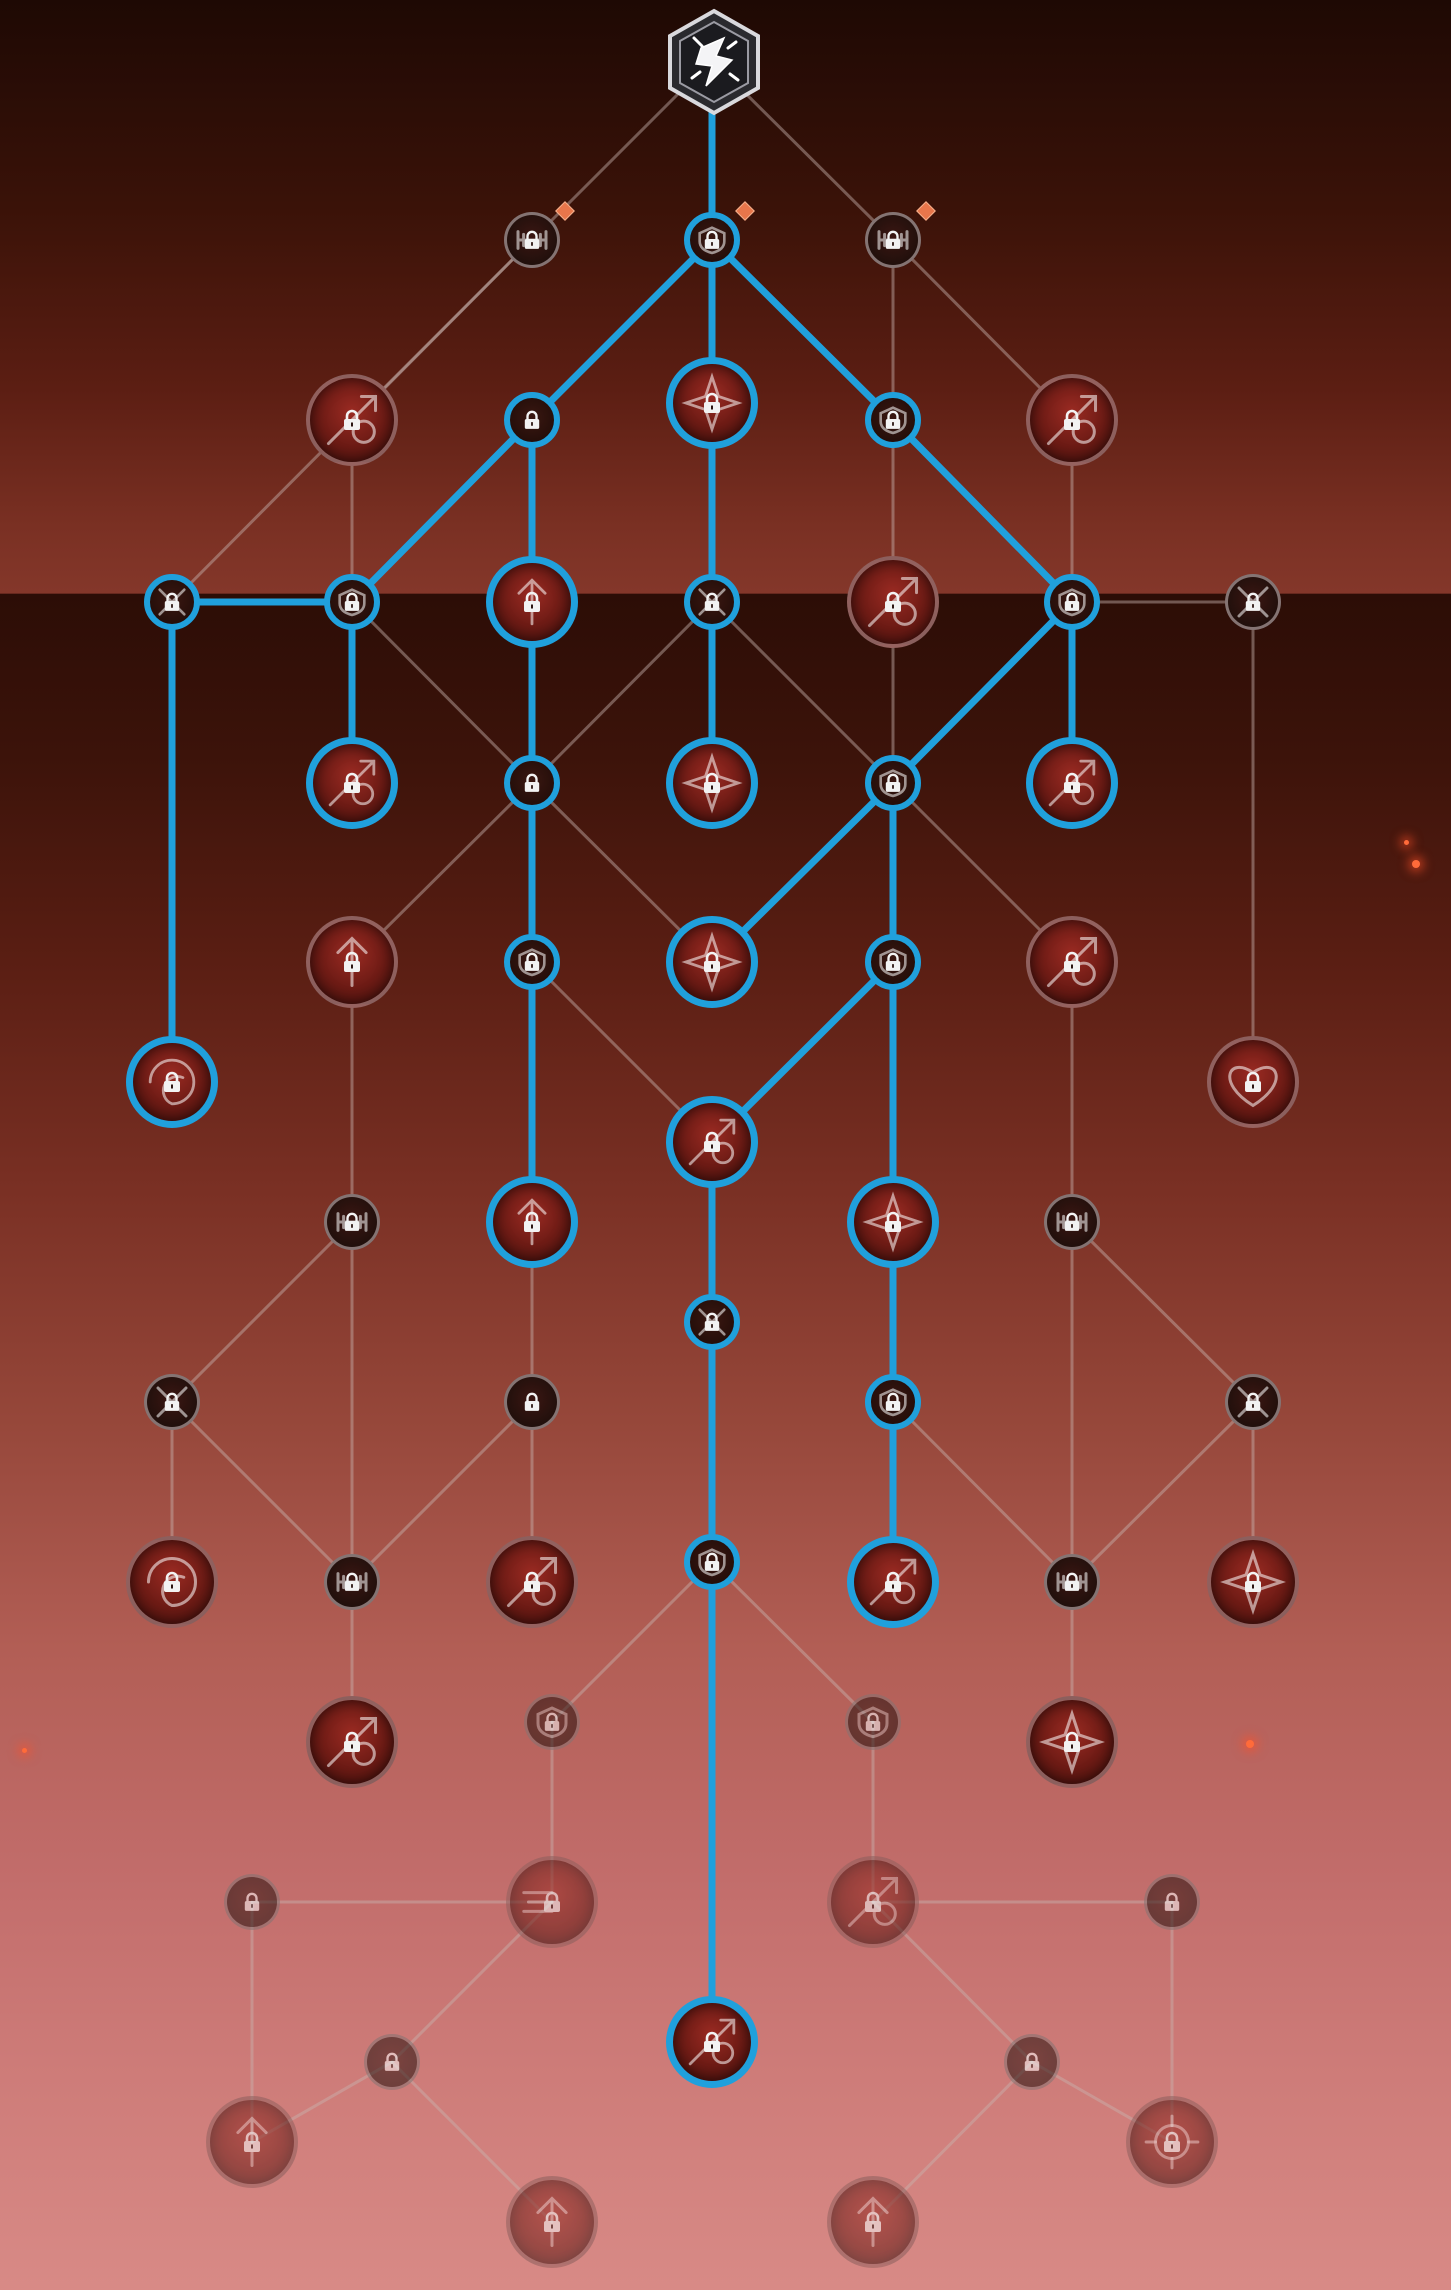  Describe the element at coordinates (712, 1142) in the screenshot. I see `skill-node-sword-slash` at that location.